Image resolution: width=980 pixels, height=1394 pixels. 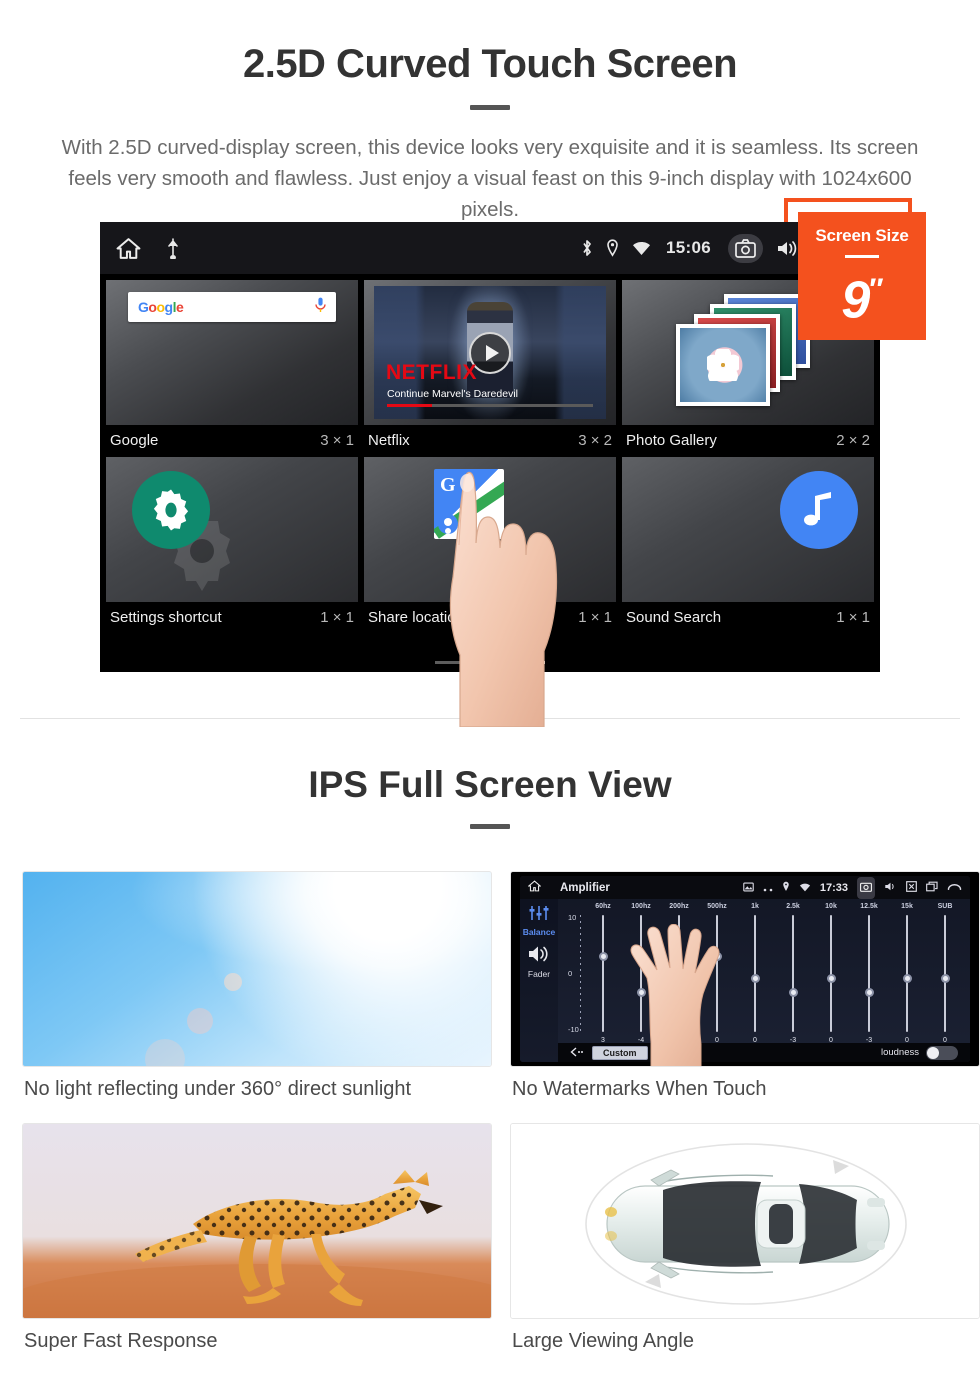 I want to click on open-hand-illustration, so click(x=682, y=994).